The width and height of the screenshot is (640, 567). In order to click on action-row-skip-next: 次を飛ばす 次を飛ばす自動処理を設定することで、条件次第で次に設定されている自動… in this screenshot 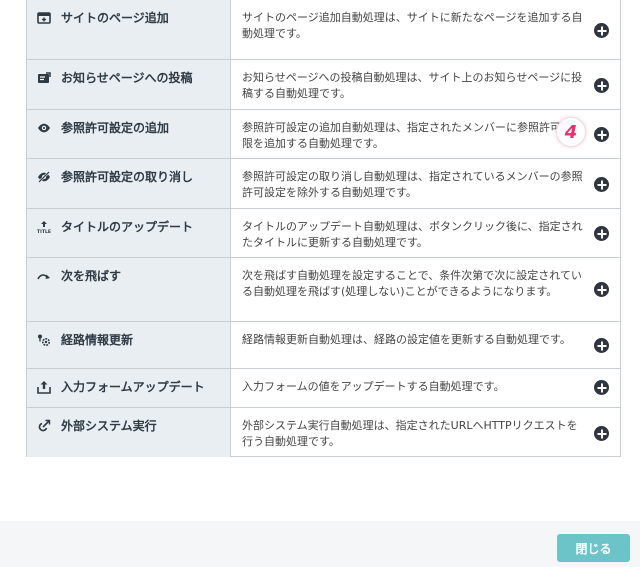, I will do `click(323, 289)`.